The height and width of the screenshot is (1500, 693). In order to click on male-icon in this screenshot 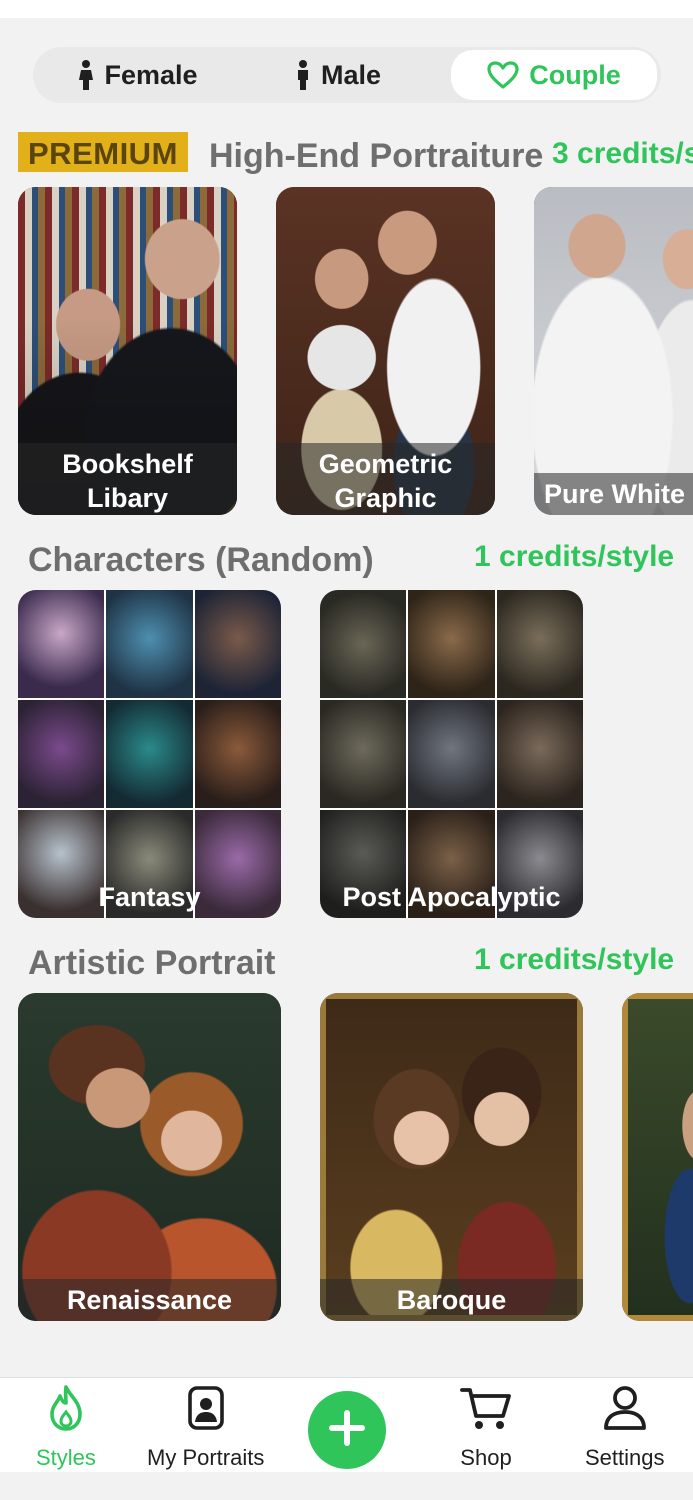, I will do `click(303, 75)`.